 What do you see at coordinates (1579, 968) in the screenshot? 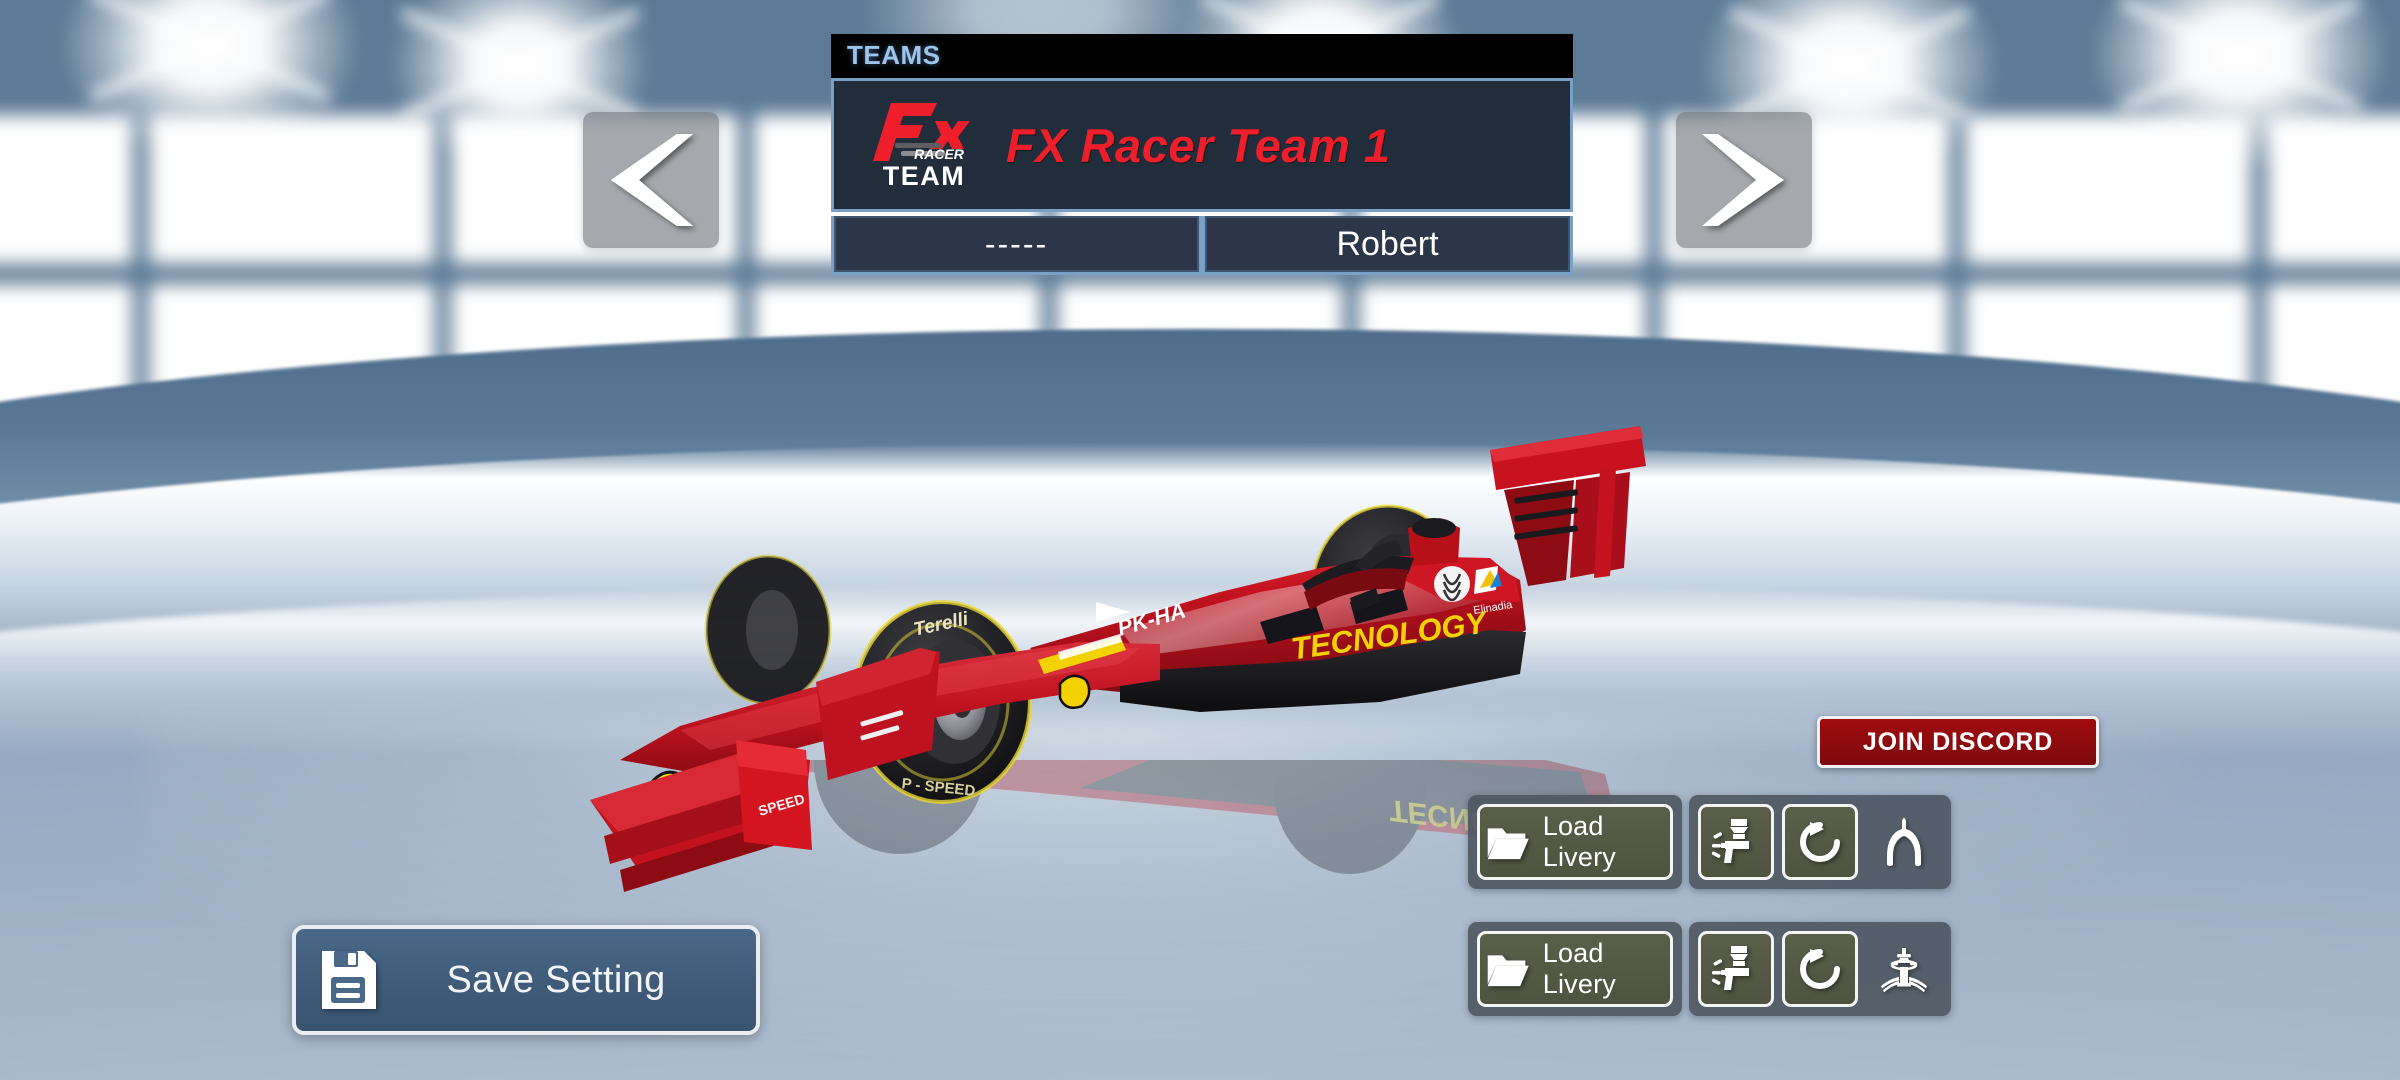
I see `load-livery-label-2: Load Livery` at bounding box center [1579, 968].